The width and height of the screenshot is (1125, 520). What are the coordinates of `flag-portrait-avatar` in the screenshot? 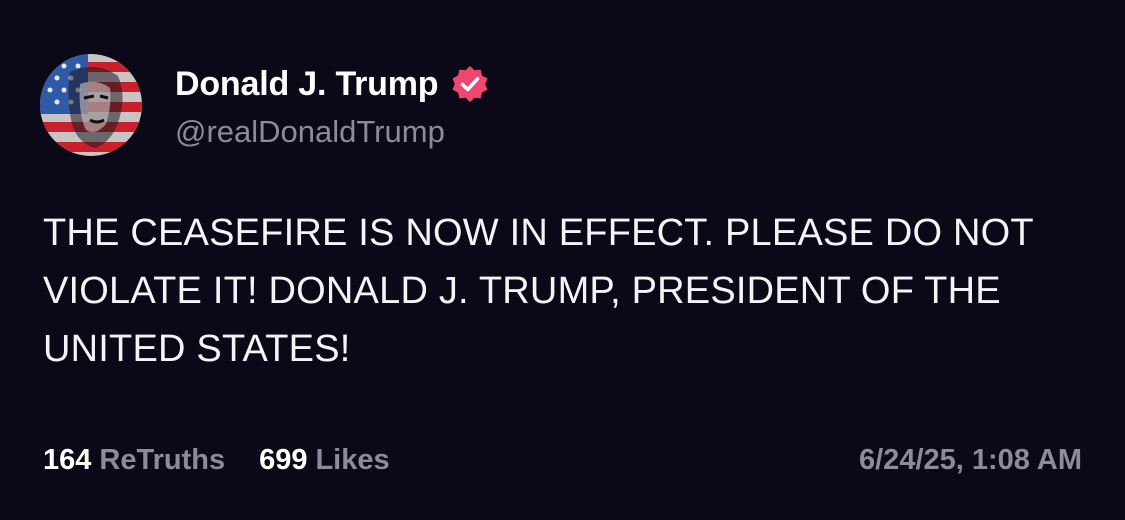 It's located at (91, 105).